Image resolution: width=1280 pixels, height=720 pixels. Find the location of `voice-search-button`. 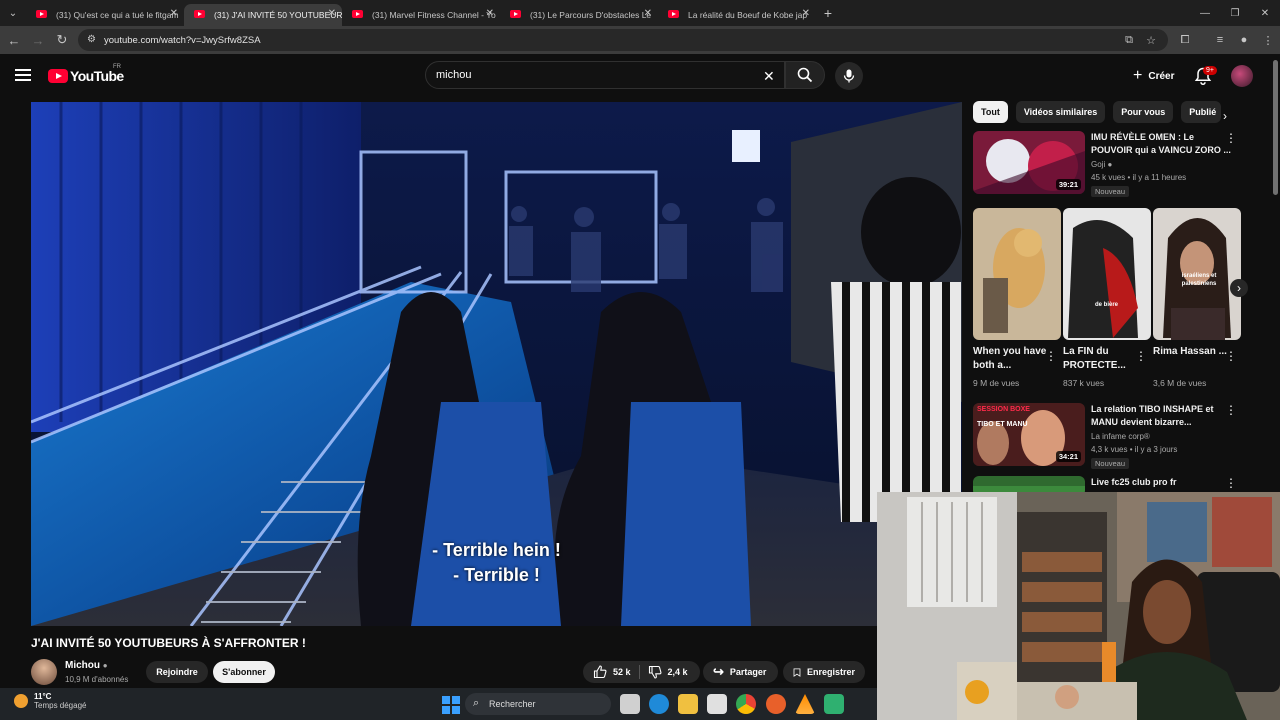

voice-search-button is located at coordinates (849, 76).